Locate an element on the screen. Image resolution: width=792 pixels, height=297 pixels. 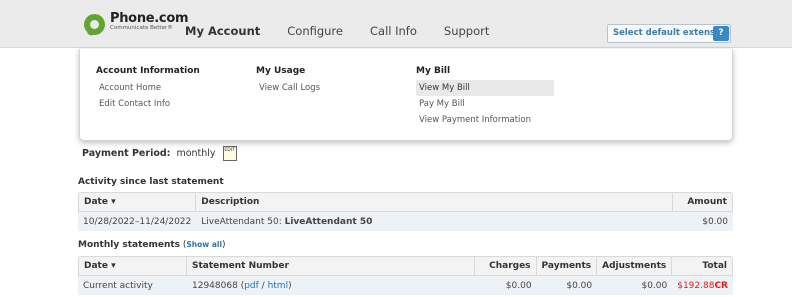
credit-suffix: CR is located at coordinates (721, 285).